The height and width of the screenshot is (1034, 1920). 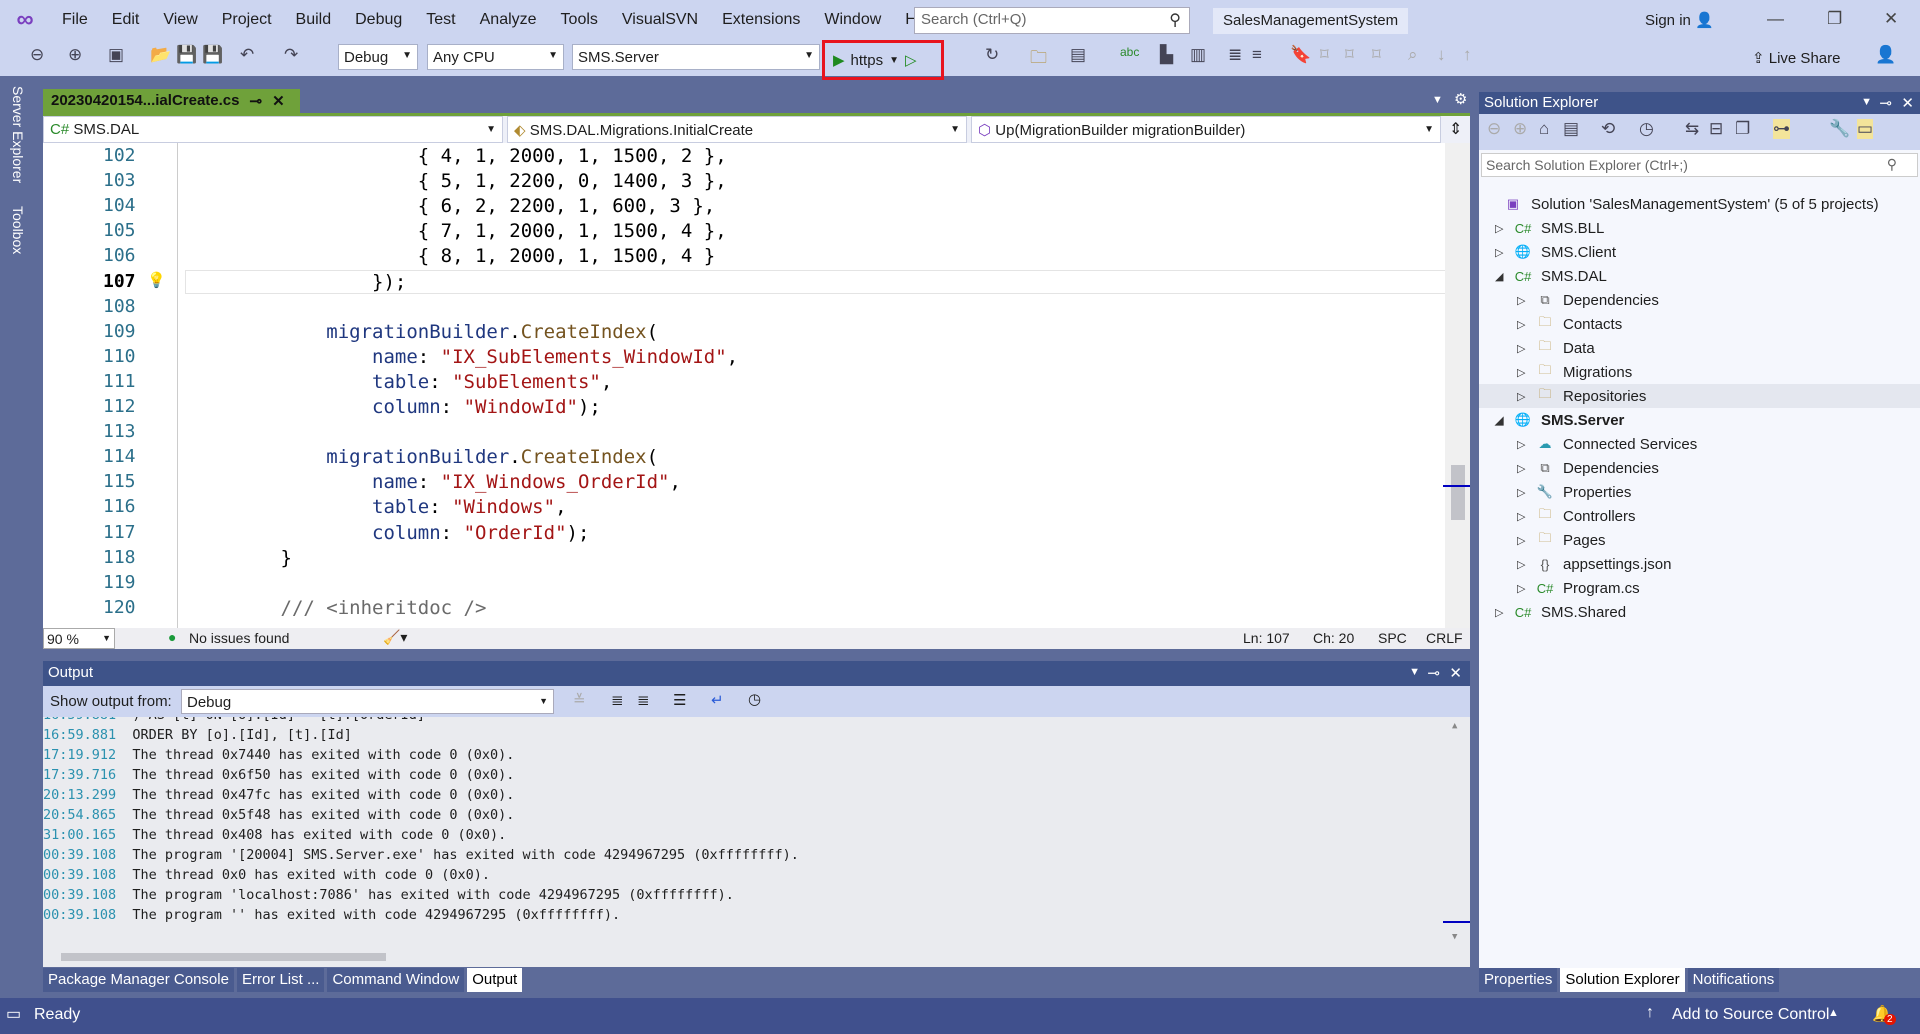 What do you see at coordinates (1458, 492) in the screenshot?
I see `scrollbar-thumb` at bounding box center [1458, 492].